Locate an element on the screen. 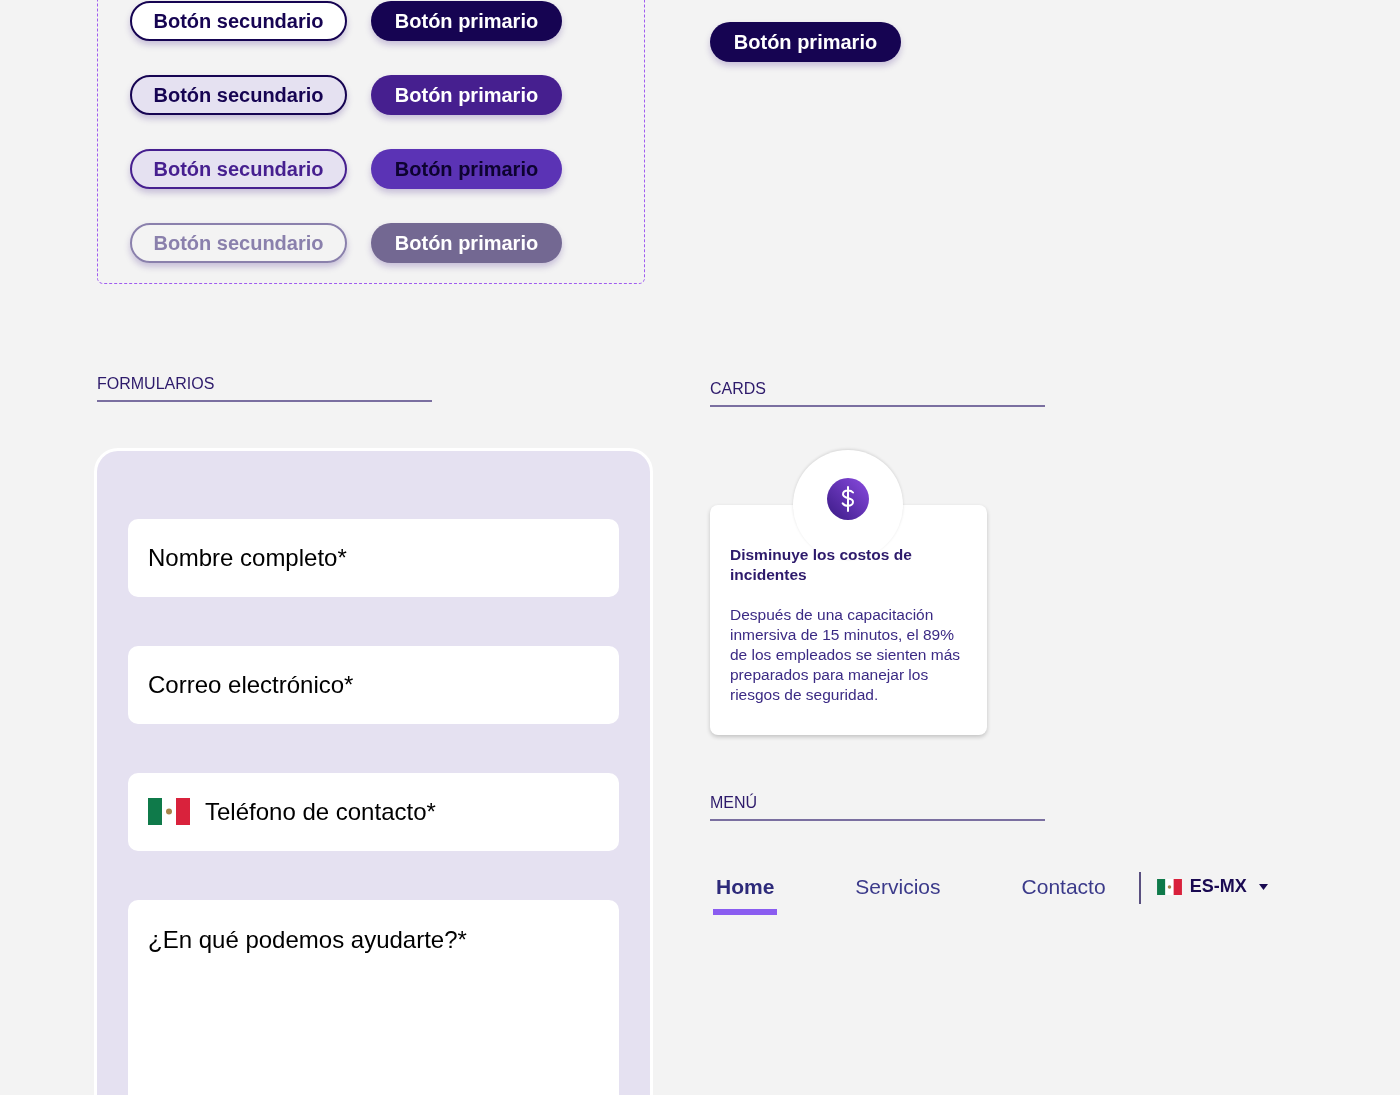  text-field: Correo electrónico* is located at coordinates (373, 685).